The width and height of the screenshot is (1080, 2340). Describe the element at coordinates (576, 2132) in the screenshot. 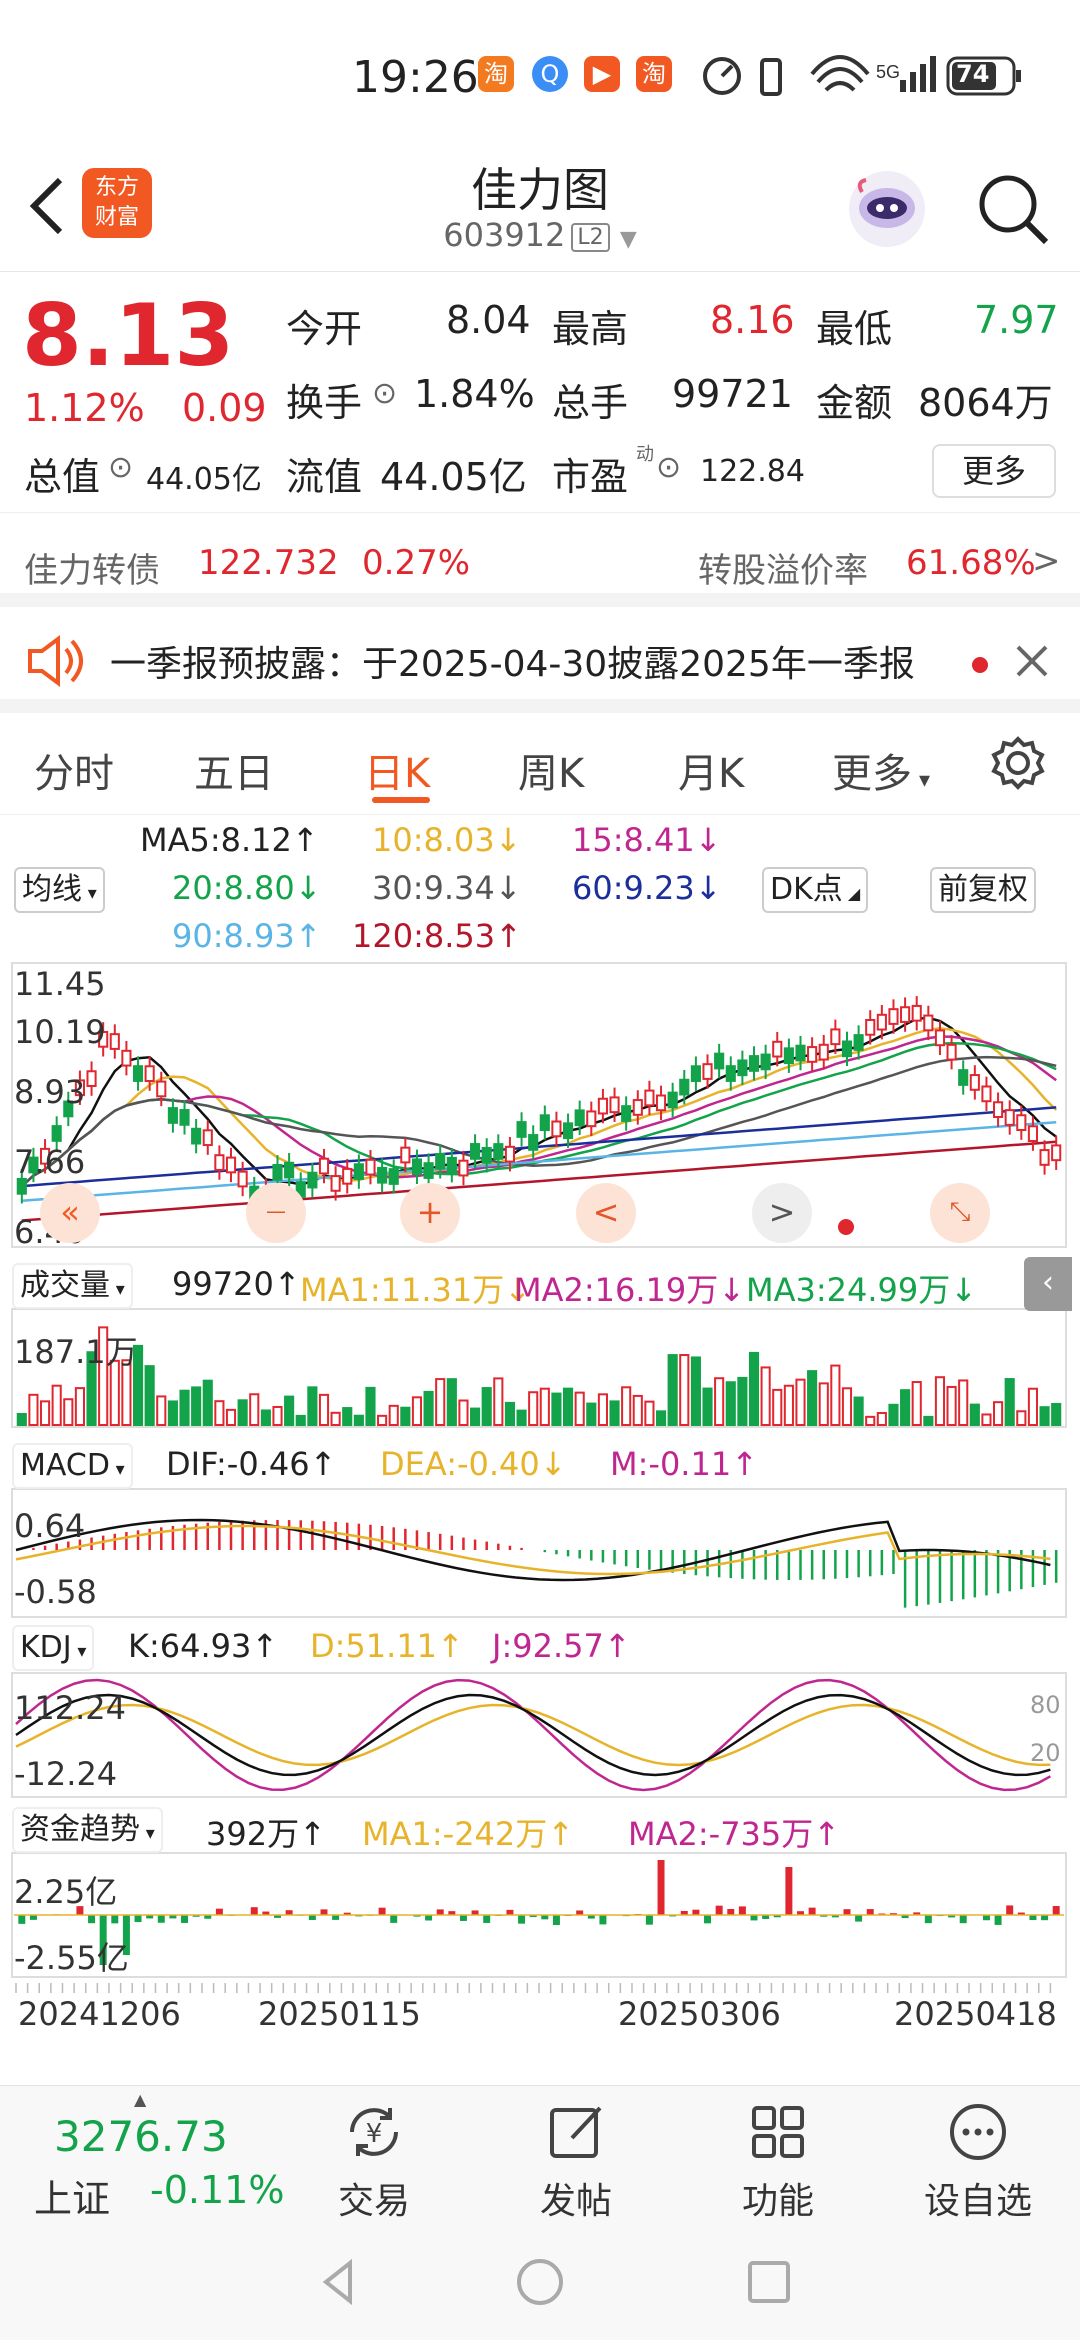

I see `edit-post-icon` at that location.